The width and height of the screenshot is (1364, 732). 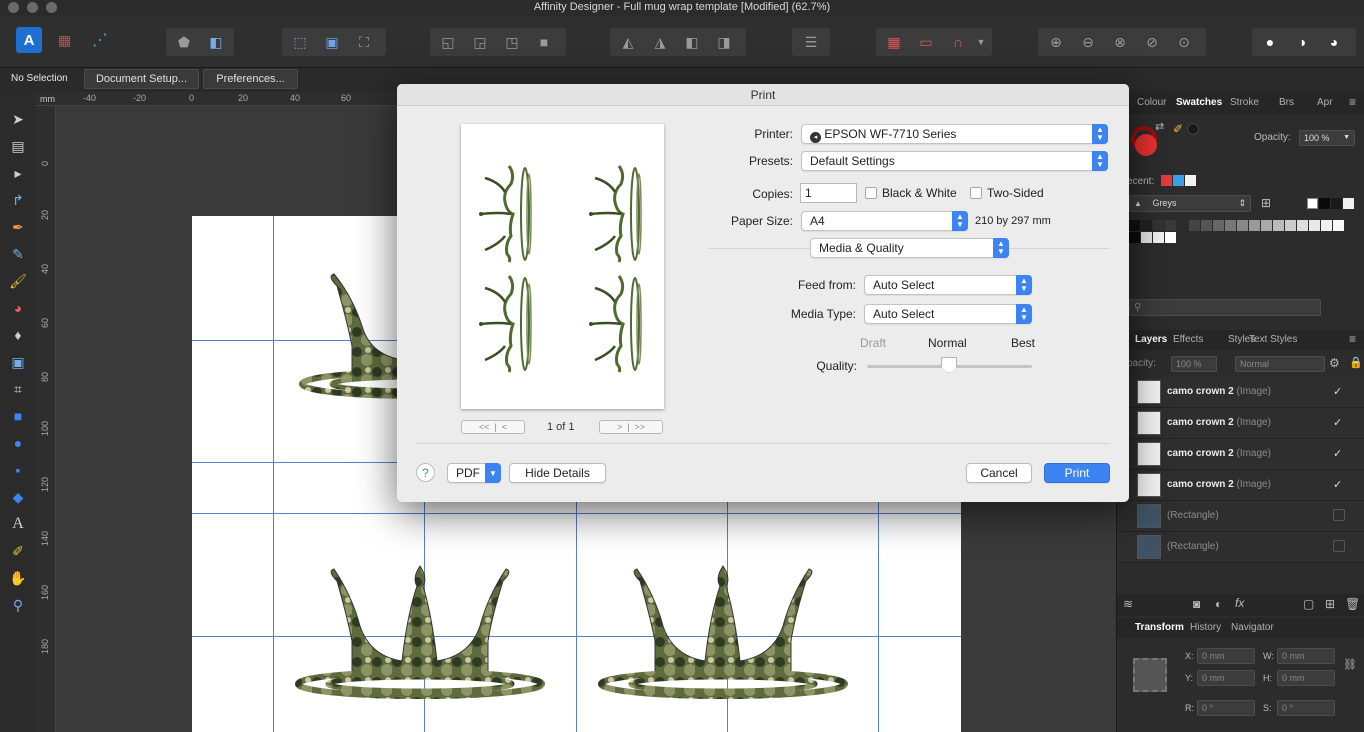 I want to click on insert-behind-icon: ●, so click(x=1270, y=42).